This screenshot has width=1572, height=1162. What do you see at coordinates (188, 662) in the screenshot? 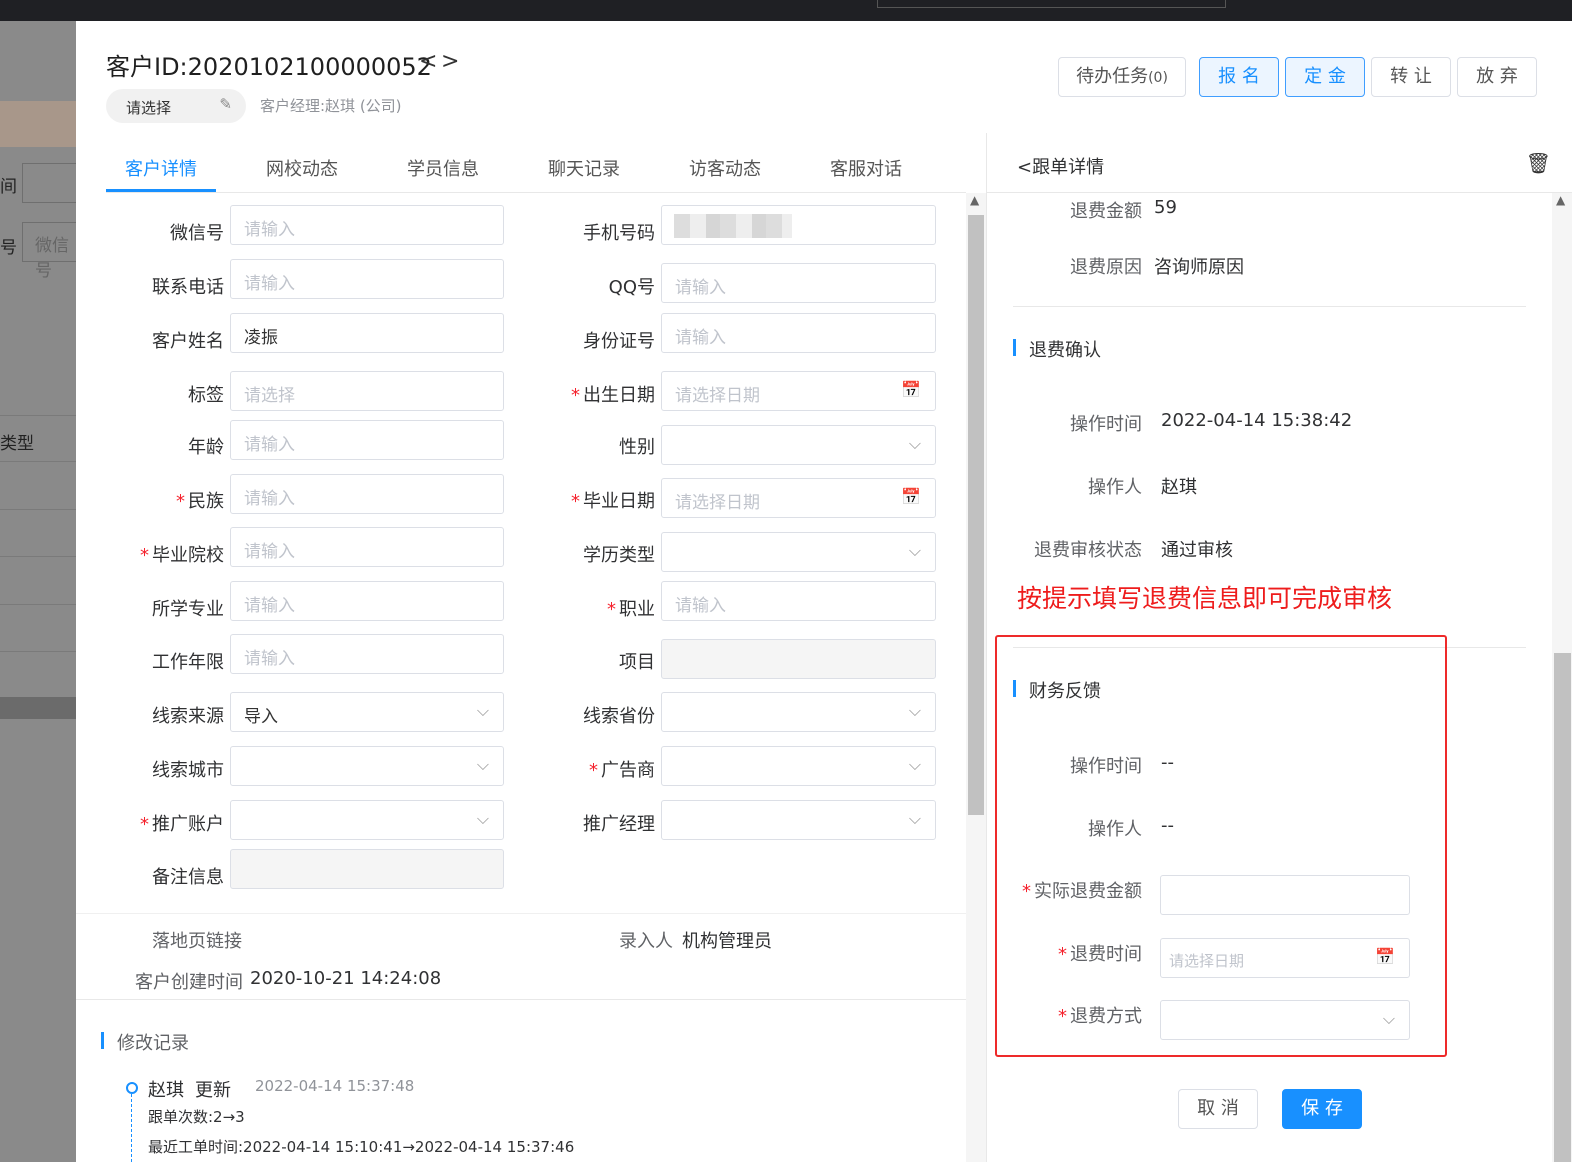
I see `work-years-label: 工作年限` at bounding box center [188, 662].